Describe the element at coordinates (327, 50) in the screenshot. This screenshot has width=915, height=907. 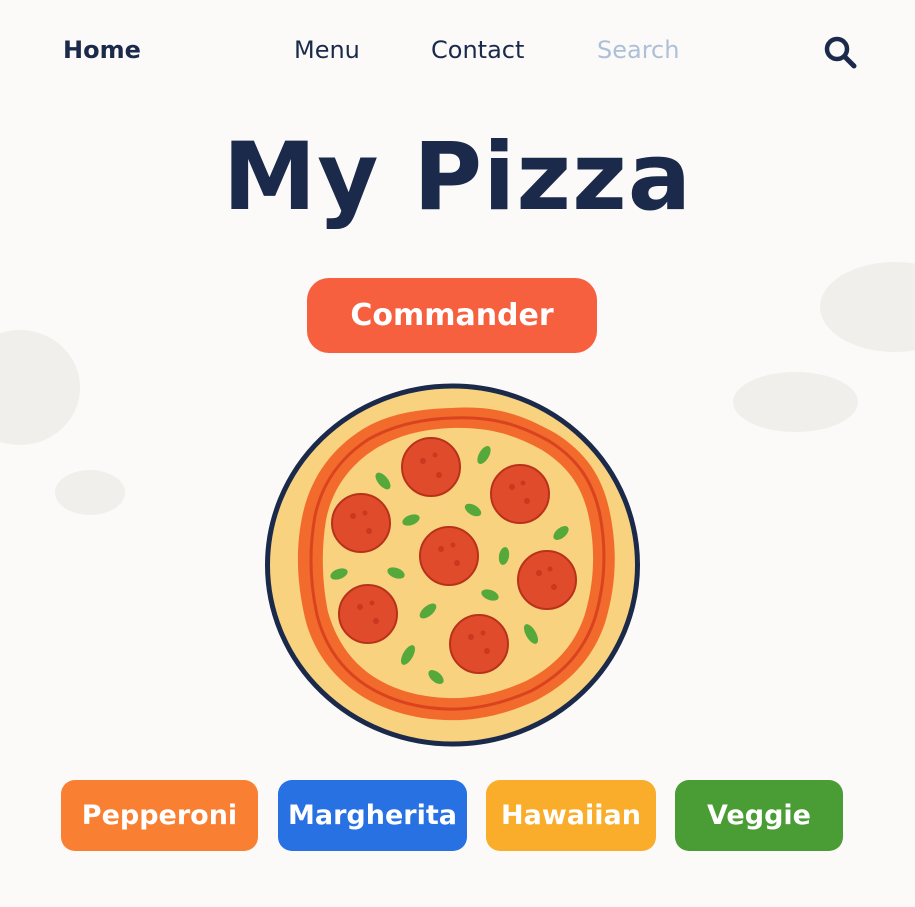
I see `nav-menu-link: Menu` at that location.